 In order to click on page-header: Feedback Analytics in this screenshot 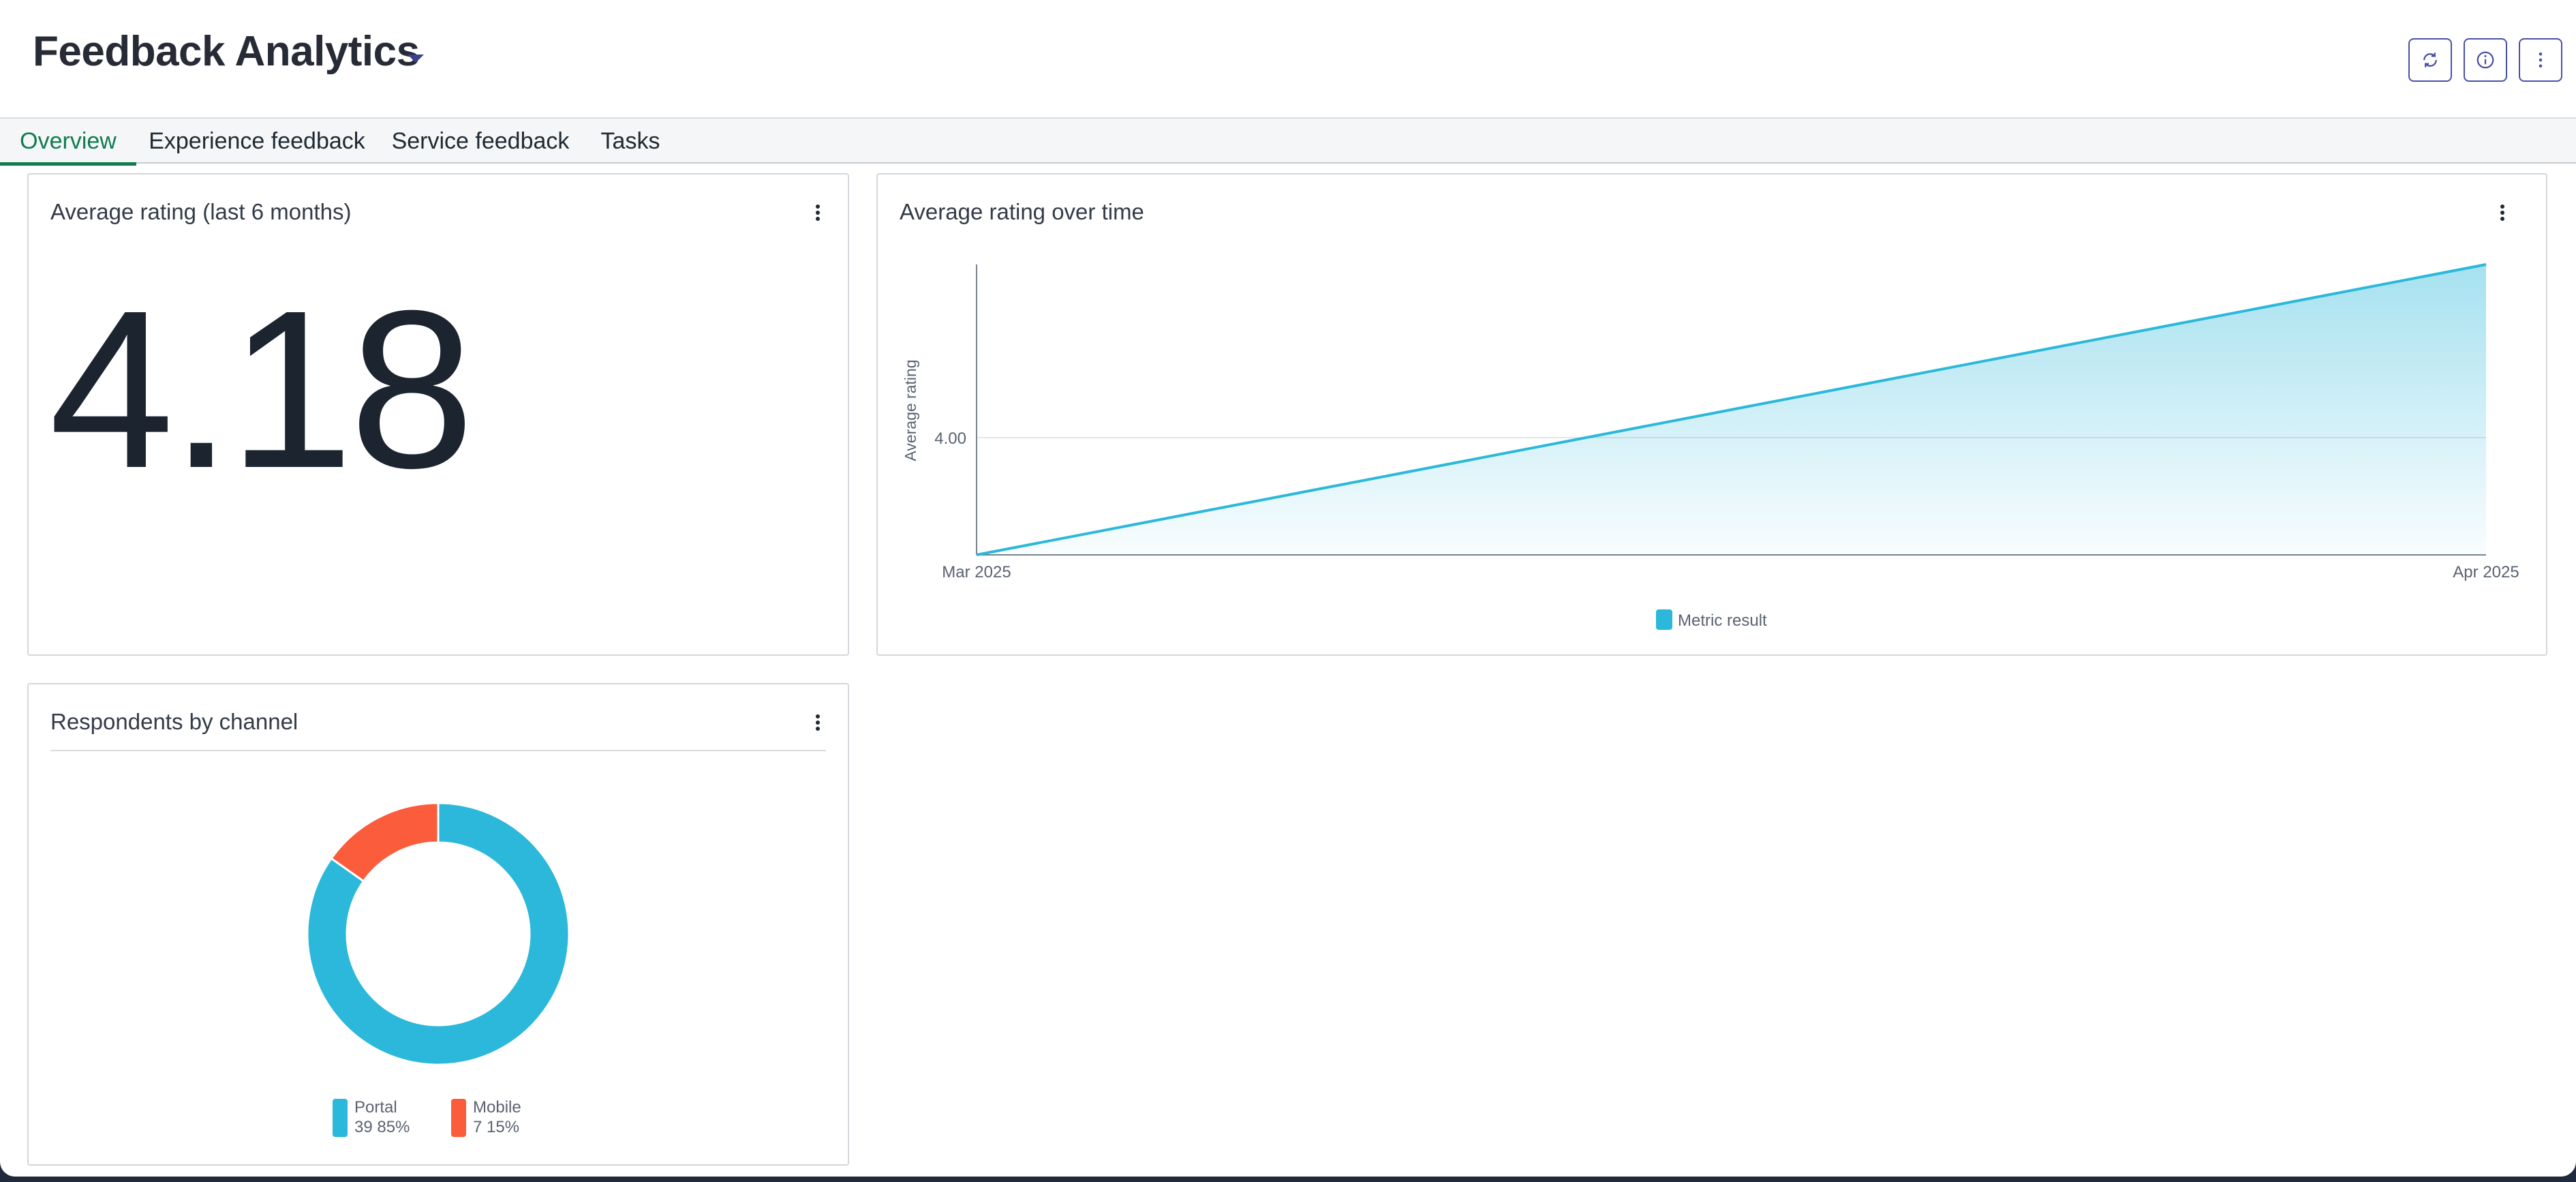, I will do `click(1288, 59)`.